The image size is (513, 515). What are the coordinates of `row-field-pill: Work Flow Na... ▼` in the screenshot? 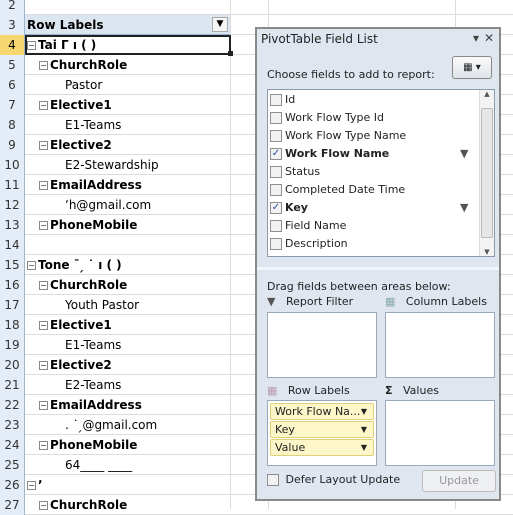 It's located at (322, 411).